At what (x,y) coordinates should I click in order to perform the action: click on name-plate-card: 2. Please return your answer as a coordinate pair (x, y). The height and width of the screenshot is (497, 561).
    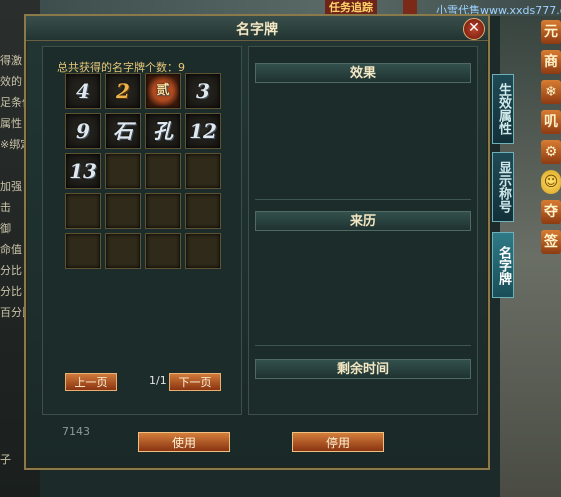
    Looking at the image, I should click on (123, 91).